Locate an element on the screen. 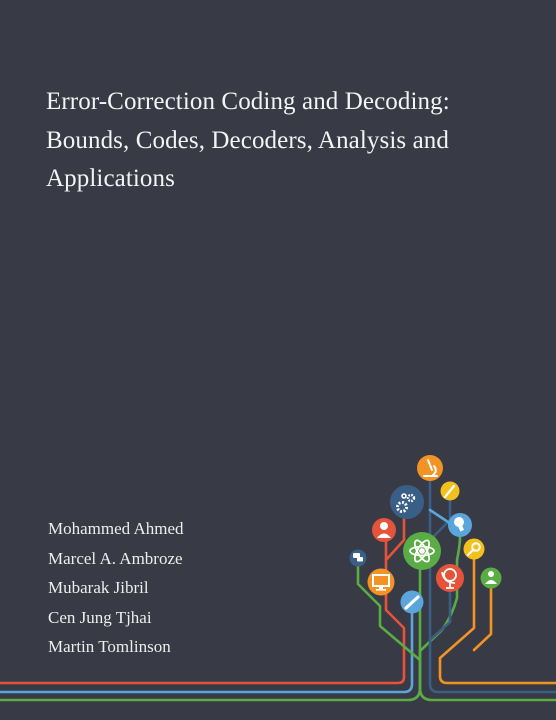  node-person is located at coordinates (384, 530).